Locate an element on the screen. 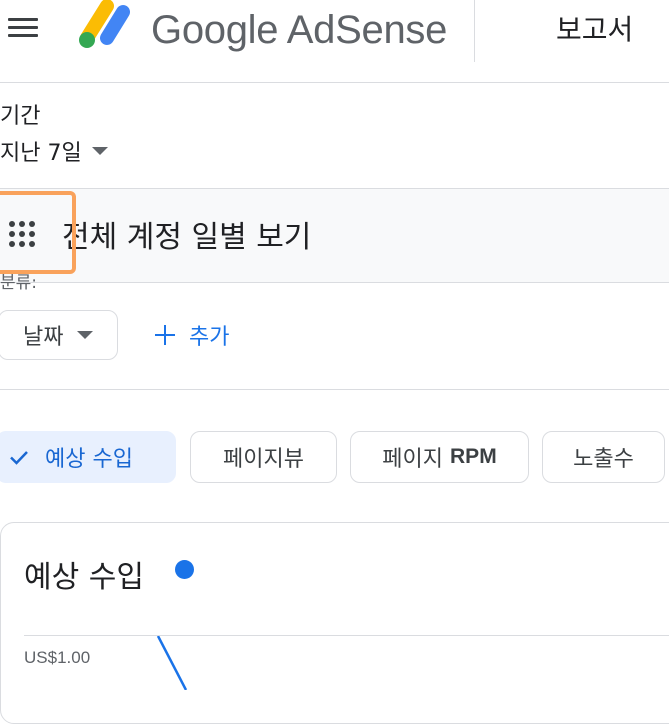  date-chip-label: 날짜 is located at coordinates (43, 337).